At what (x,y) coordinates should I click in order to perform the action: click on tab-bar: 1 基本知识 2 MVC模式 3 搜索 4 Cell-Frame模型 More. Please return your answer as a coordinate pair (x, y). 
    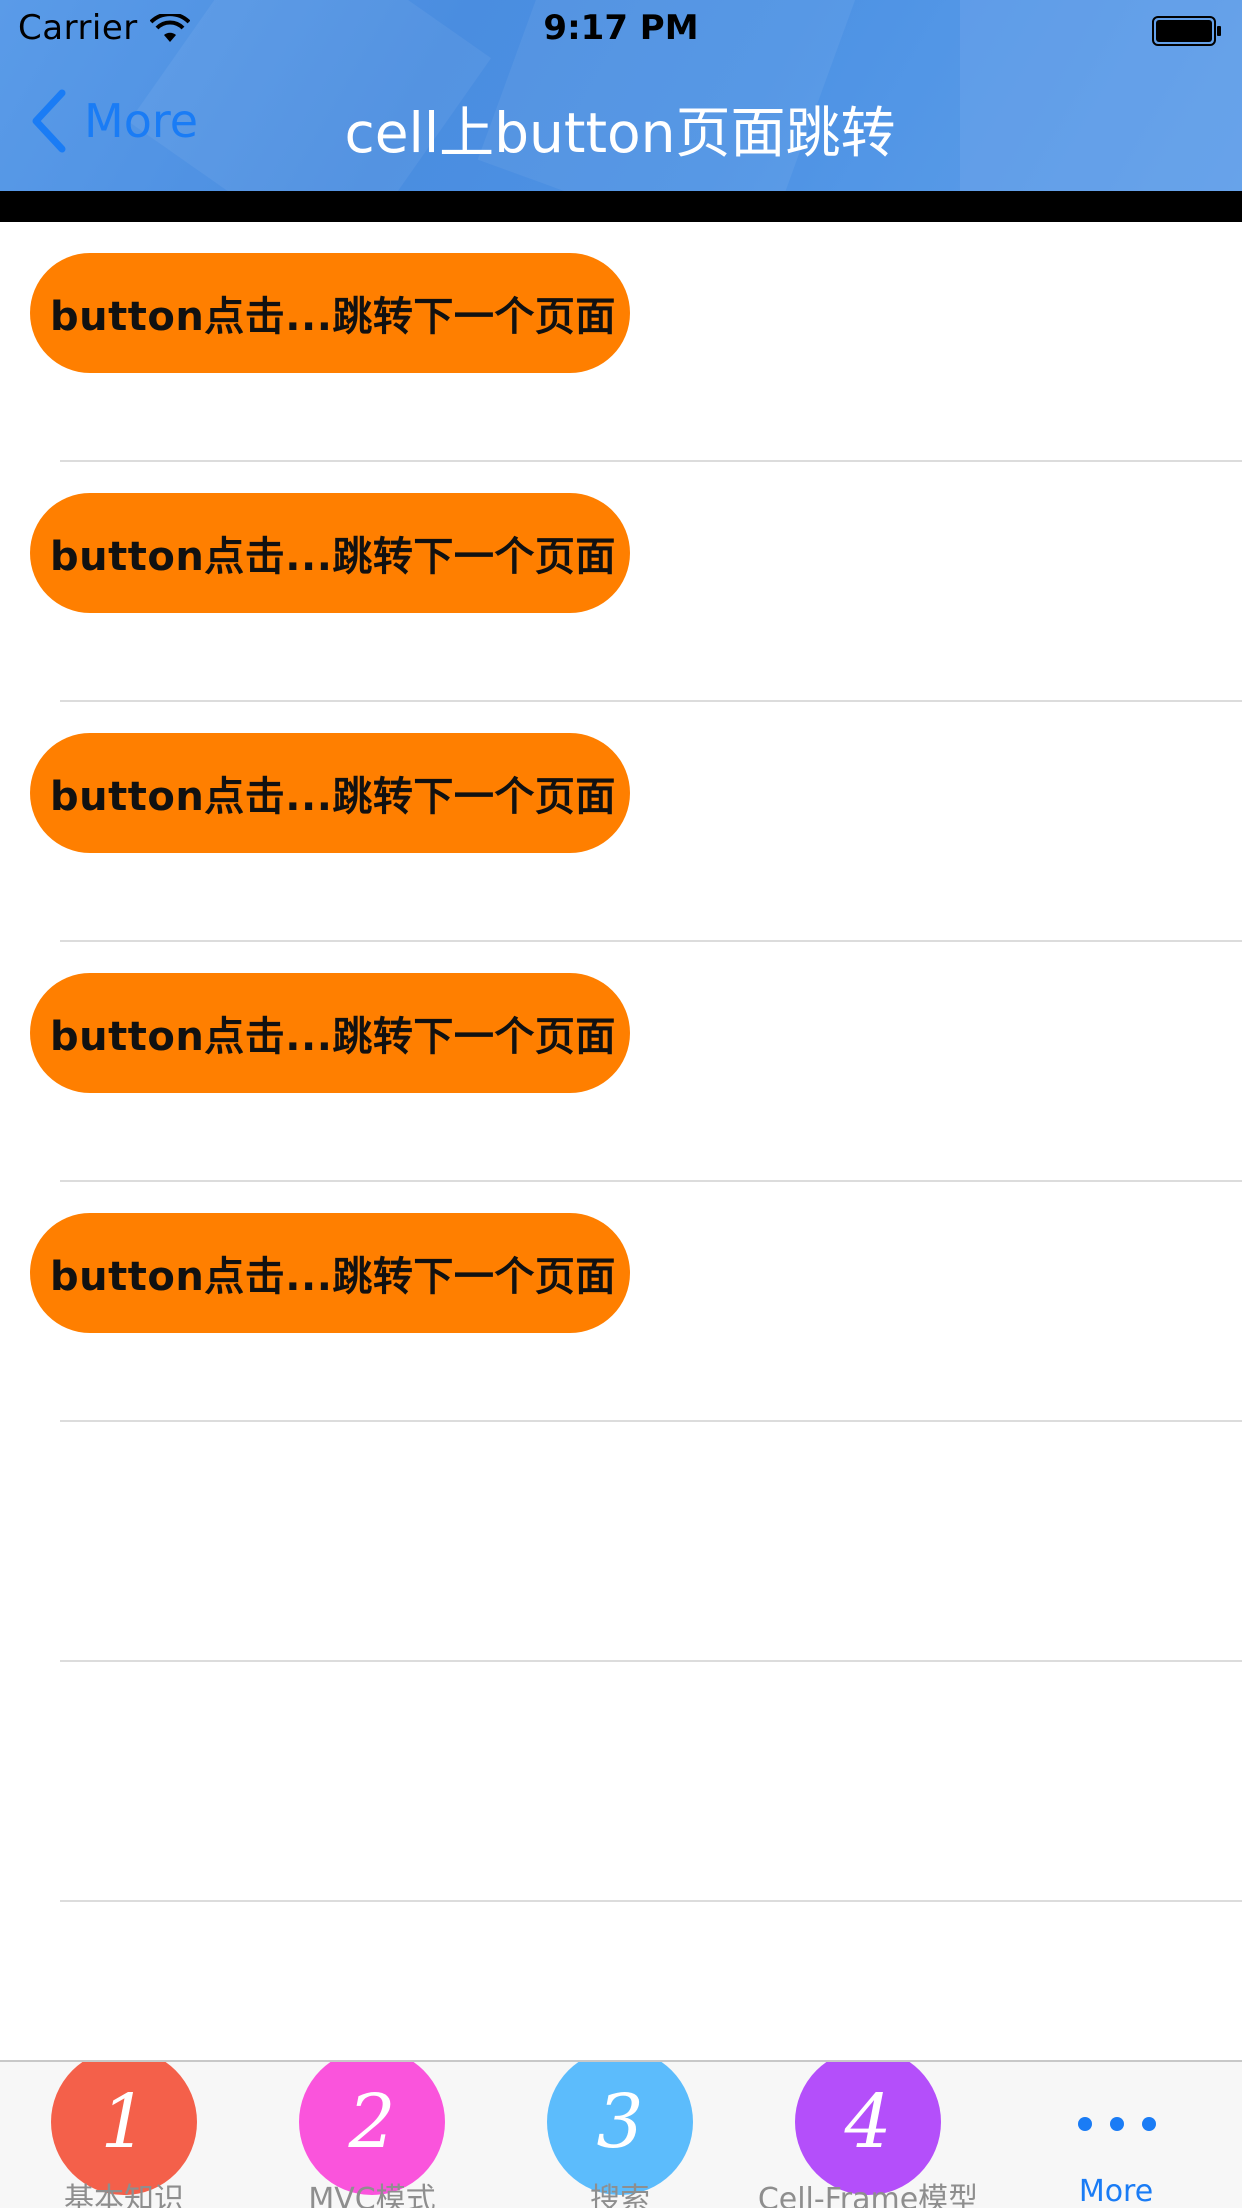
    Looking at the image, I should click on (621, 2134).